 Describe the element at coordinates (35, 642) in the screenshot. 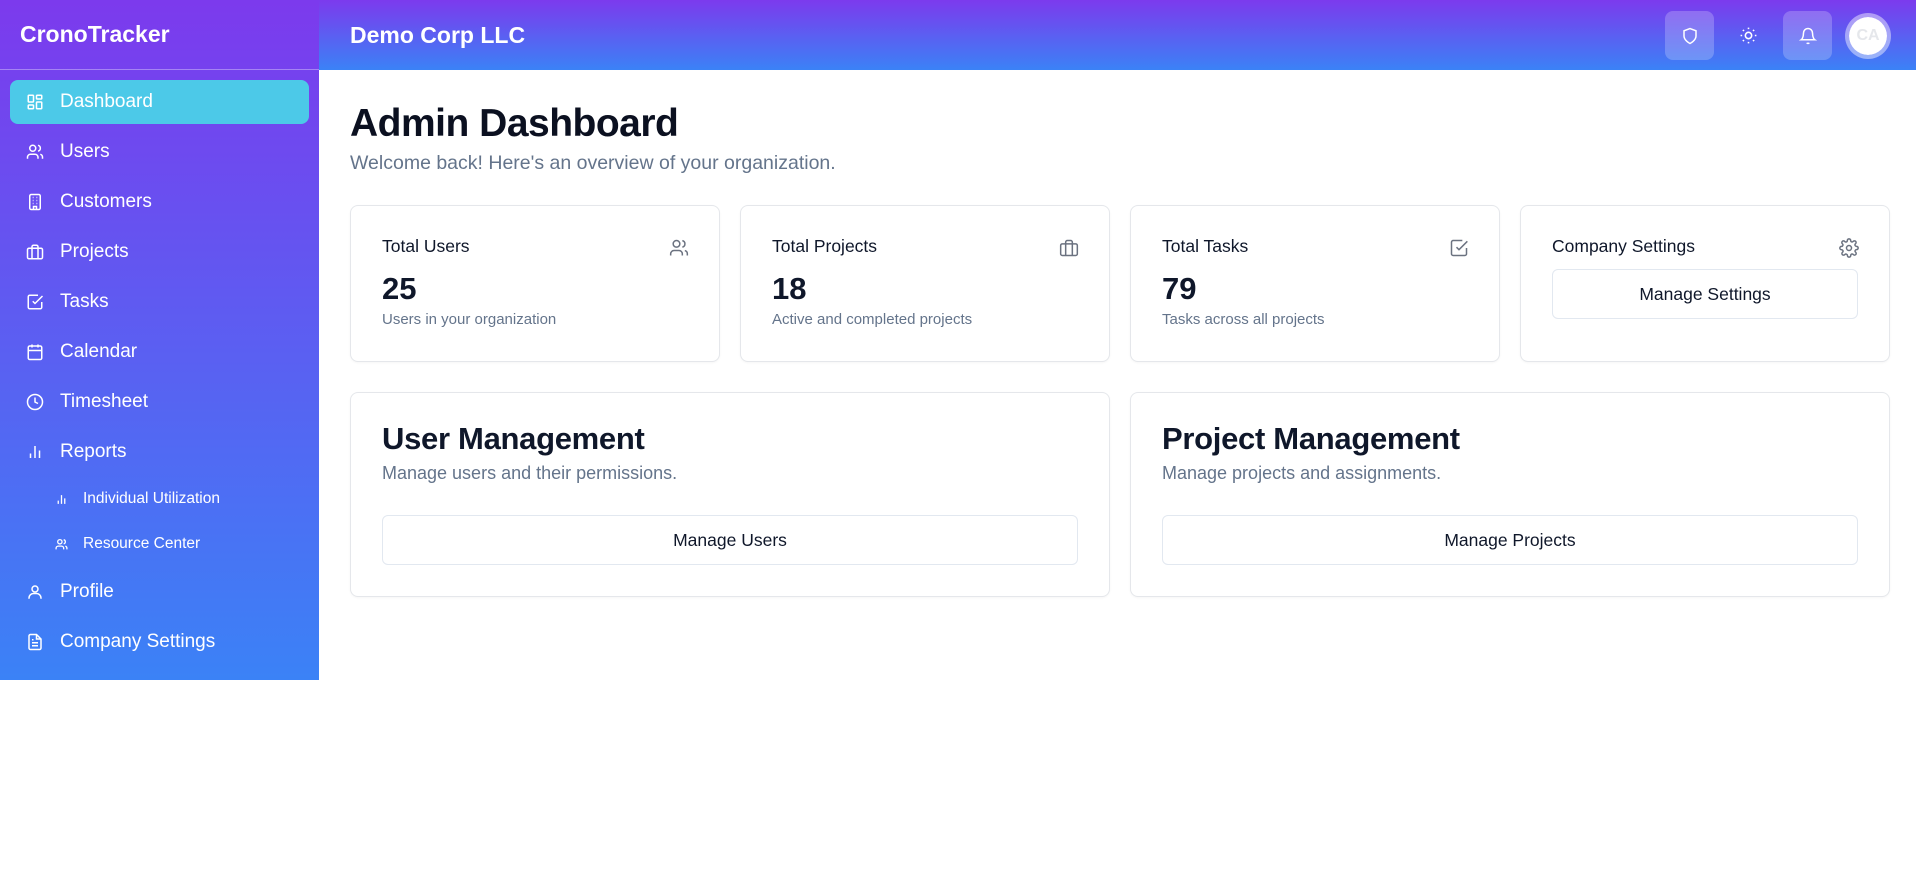

I see `document-icon` at that location.